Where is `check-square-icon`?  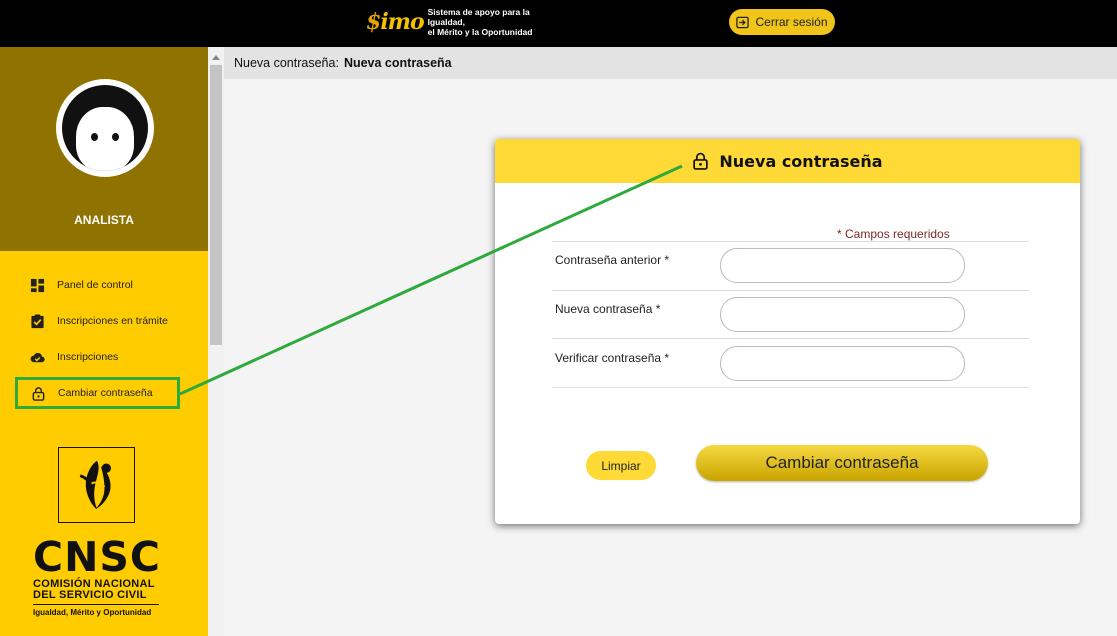
check-square-icon is located at coordinates (37, 320).